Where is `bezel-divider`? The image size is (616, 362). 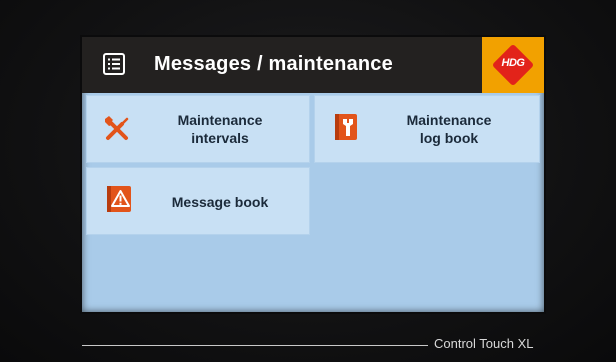 bezel-divider is located at coordinates (255, 345).